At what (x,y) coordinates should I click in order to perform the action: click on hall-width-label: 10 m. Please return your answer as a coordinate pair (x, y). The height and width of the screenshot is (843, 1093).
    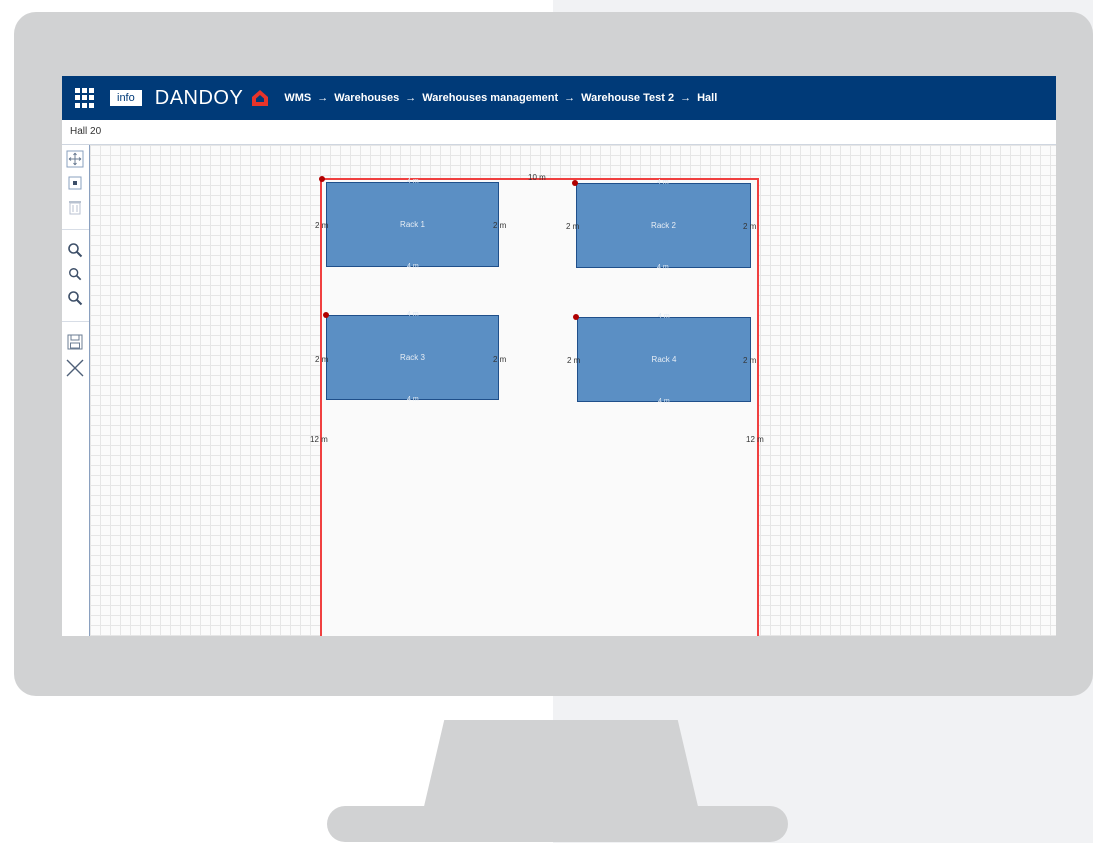
    Looking at the image, I should click on (537, 177).